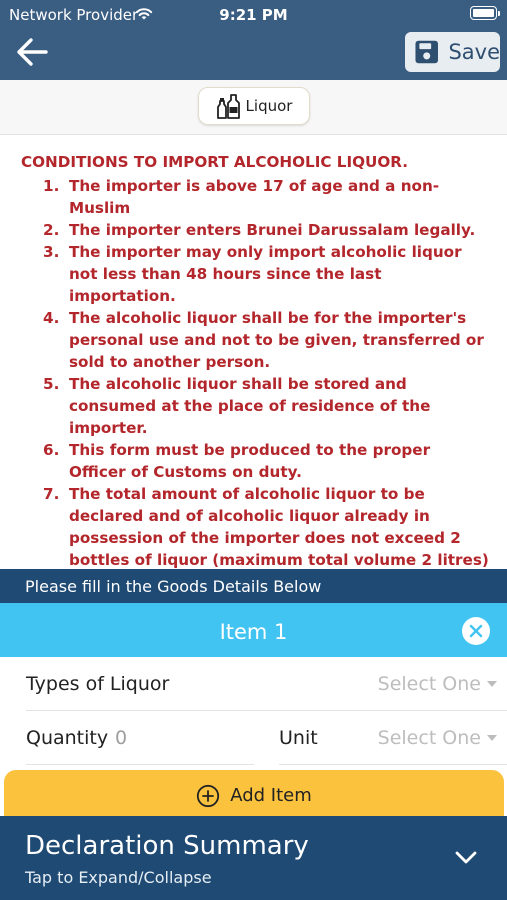 This screenshot has height=900, width=507. Describe the element at coordinates (269, 106) in the screenshot. I see `category-chip-label: Liquor` at that location.